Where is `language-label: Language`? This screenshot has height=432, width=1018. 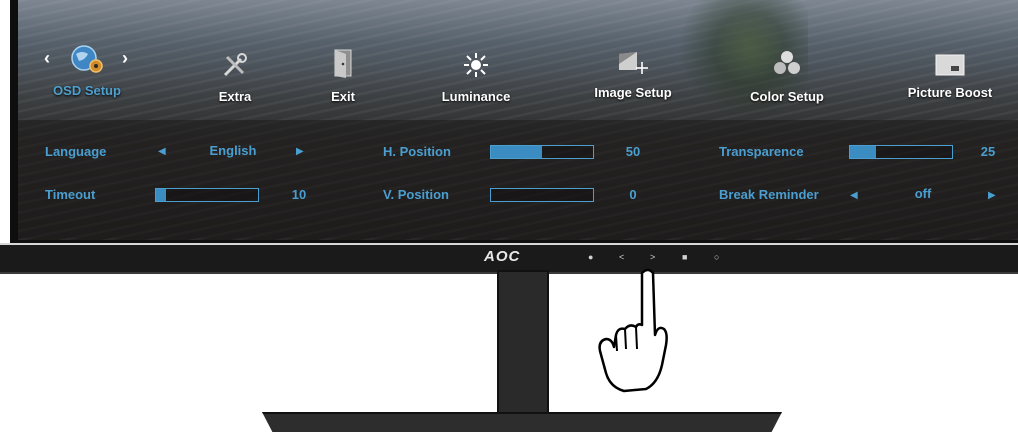 language-label: Language is located at coordinates (76, 151).